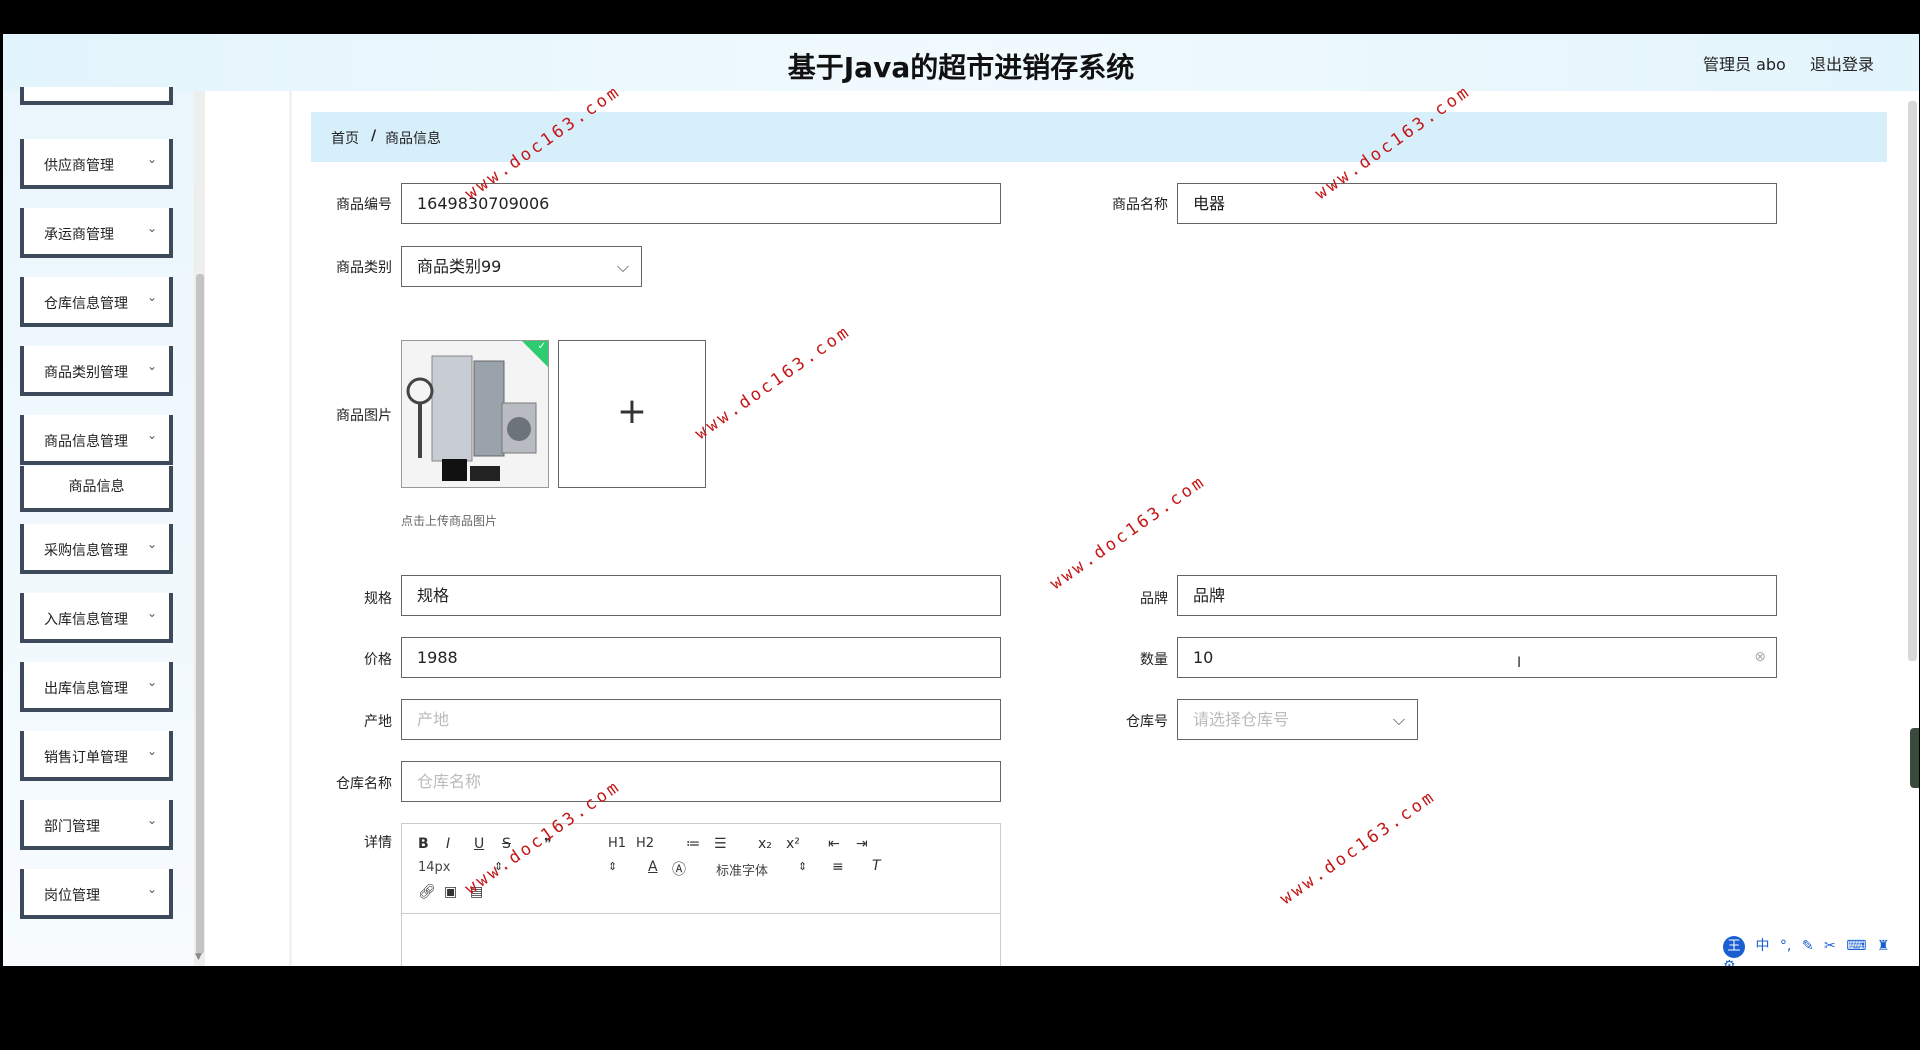 The height and width of the screenshot is (1050, 1920). Describe the element at coordinates (1762, 946) in the screenshot. I see `ime-lang: 中` at that location.